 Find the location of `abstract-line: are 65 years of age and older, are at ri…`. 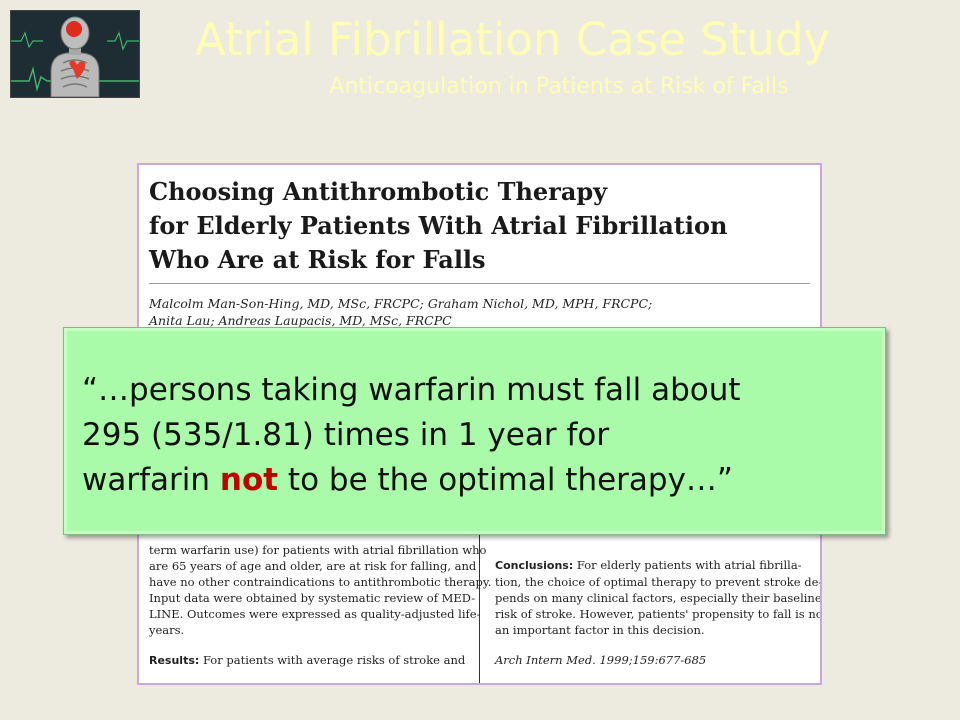

abstract-line: are 65 years of age and older, are at ri… is located at coordinates (313, 566).